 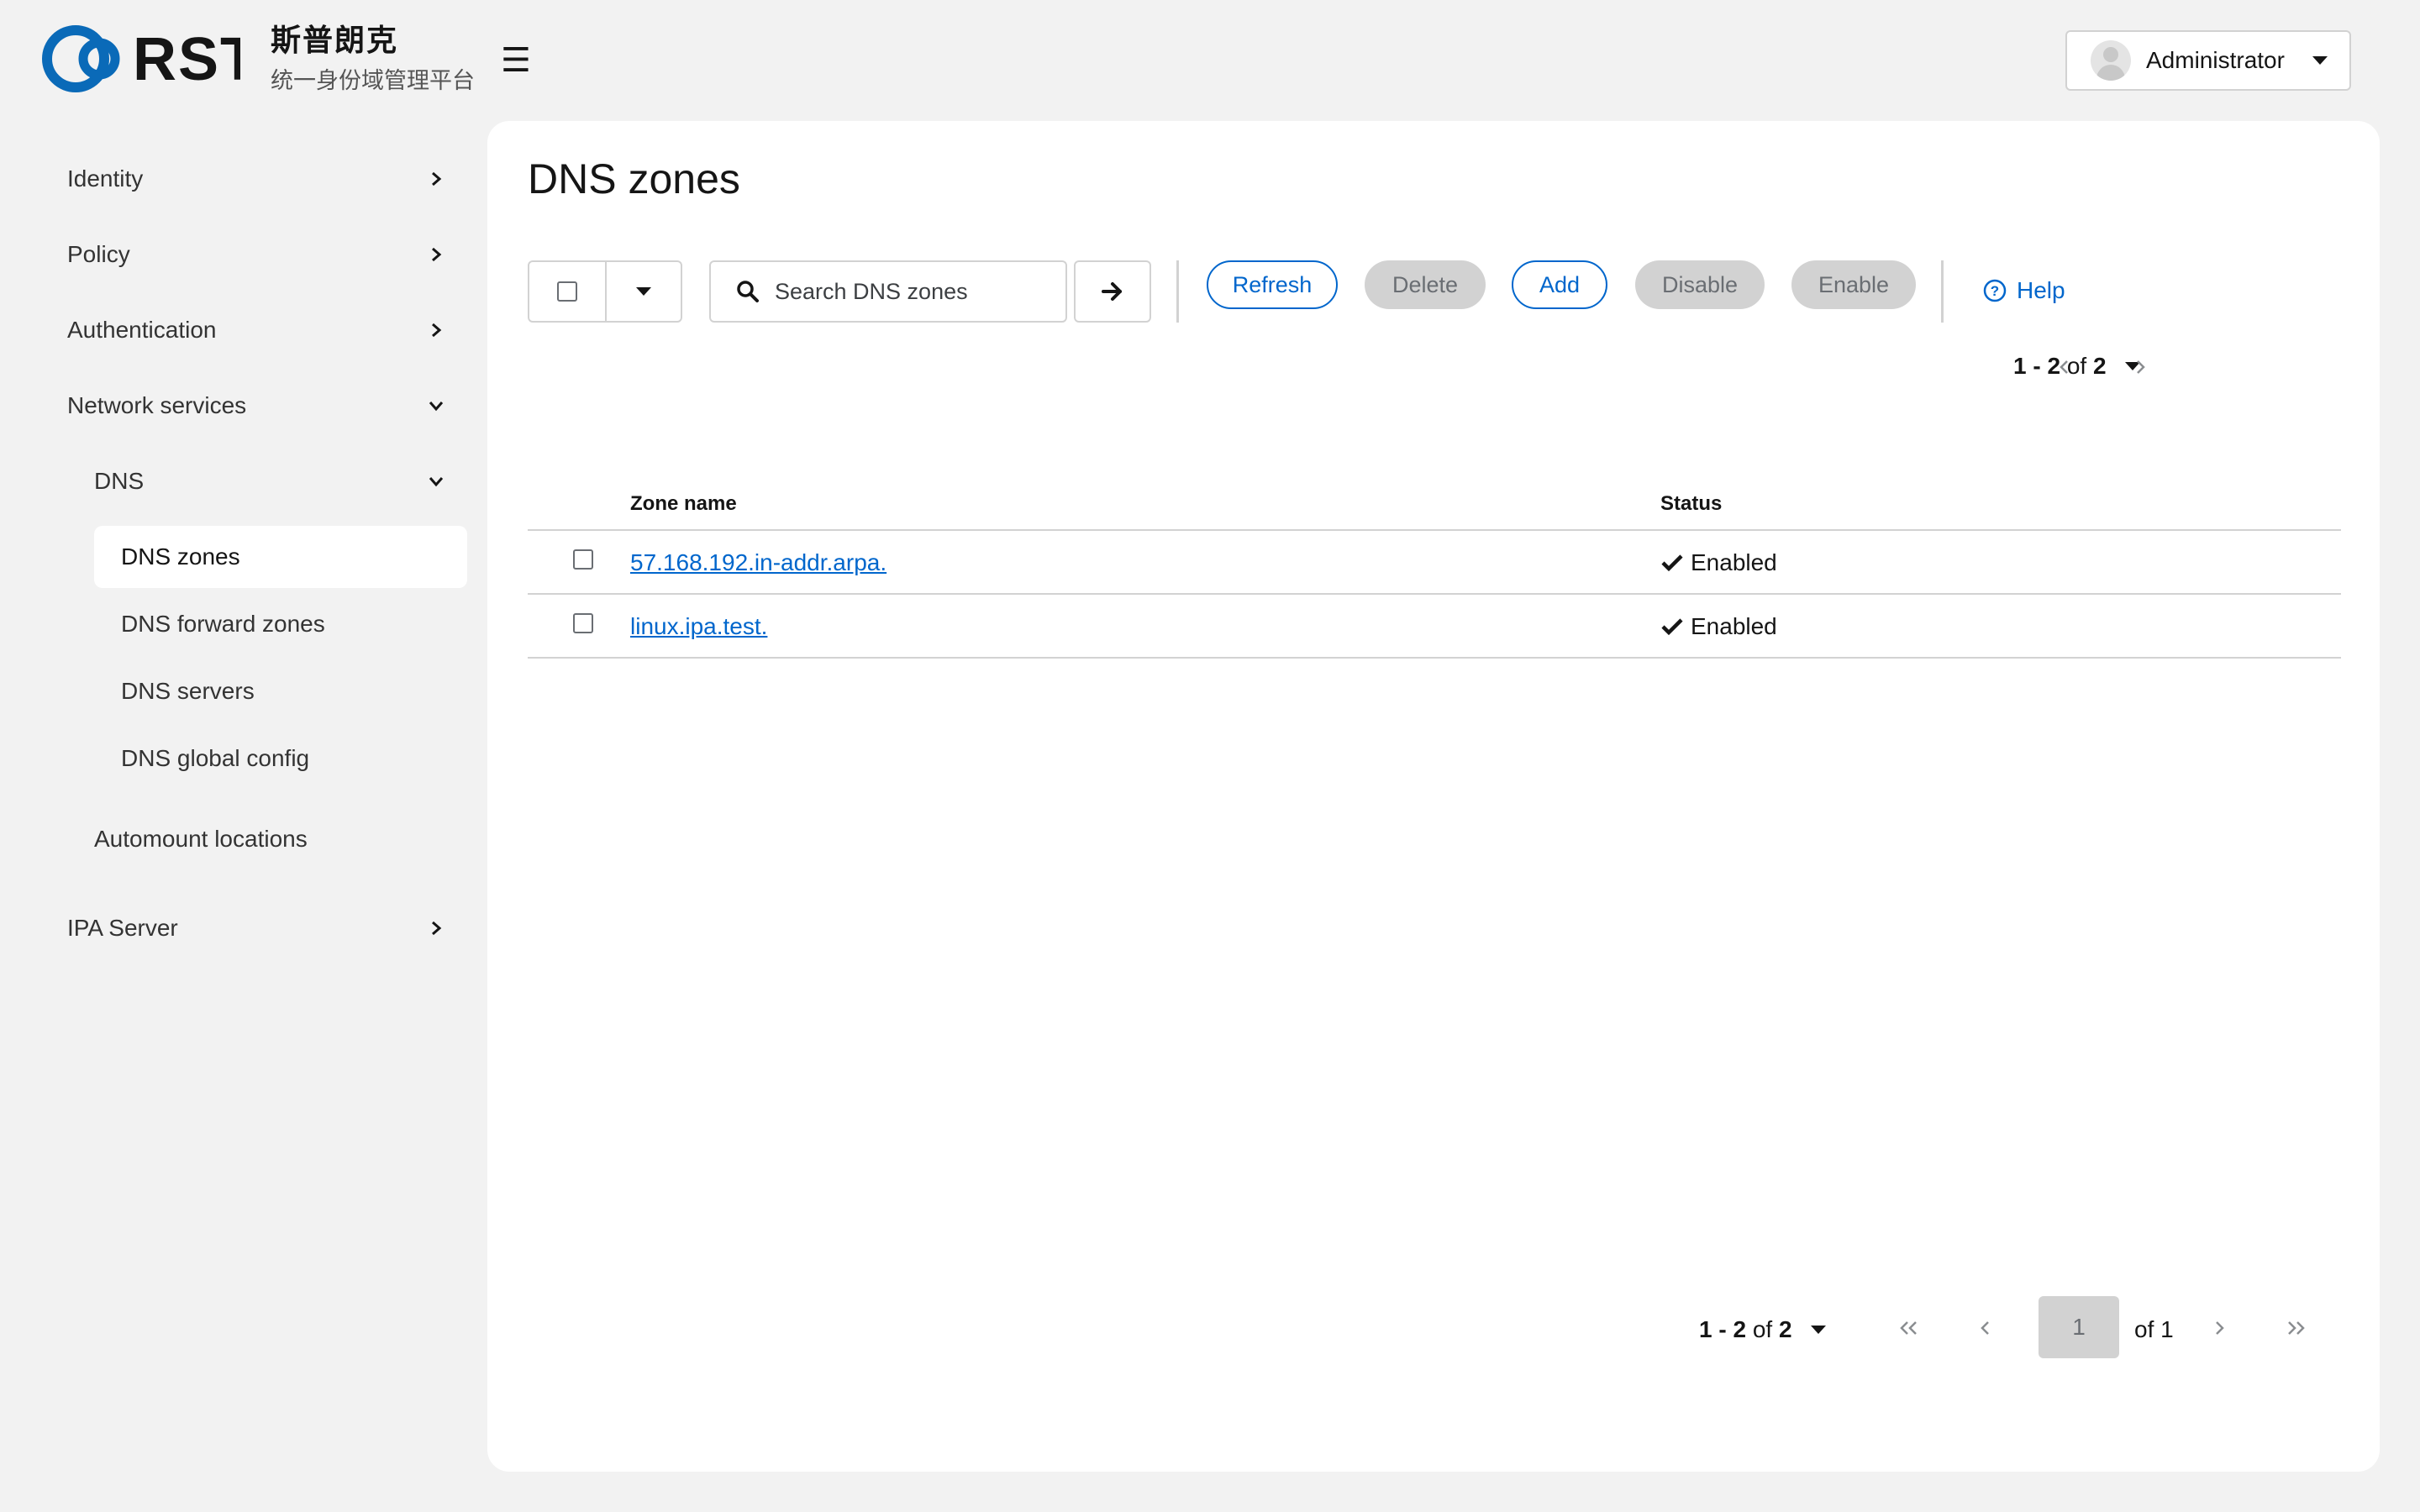 I want to click on search-input, so click(x=913, y=291).